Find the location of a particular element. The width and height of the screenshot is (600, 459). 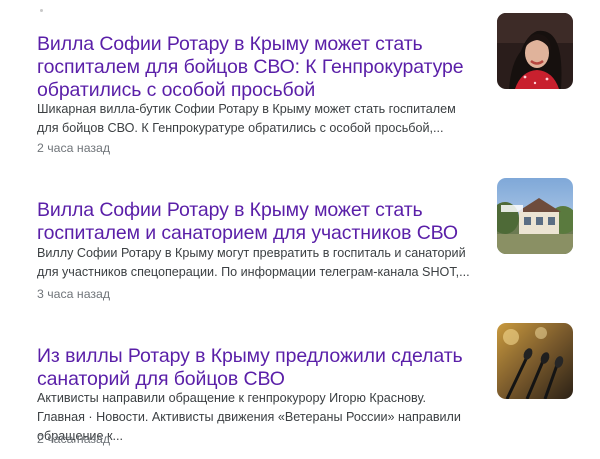

microphones-thumbnail is located at coordinates (535, 361).